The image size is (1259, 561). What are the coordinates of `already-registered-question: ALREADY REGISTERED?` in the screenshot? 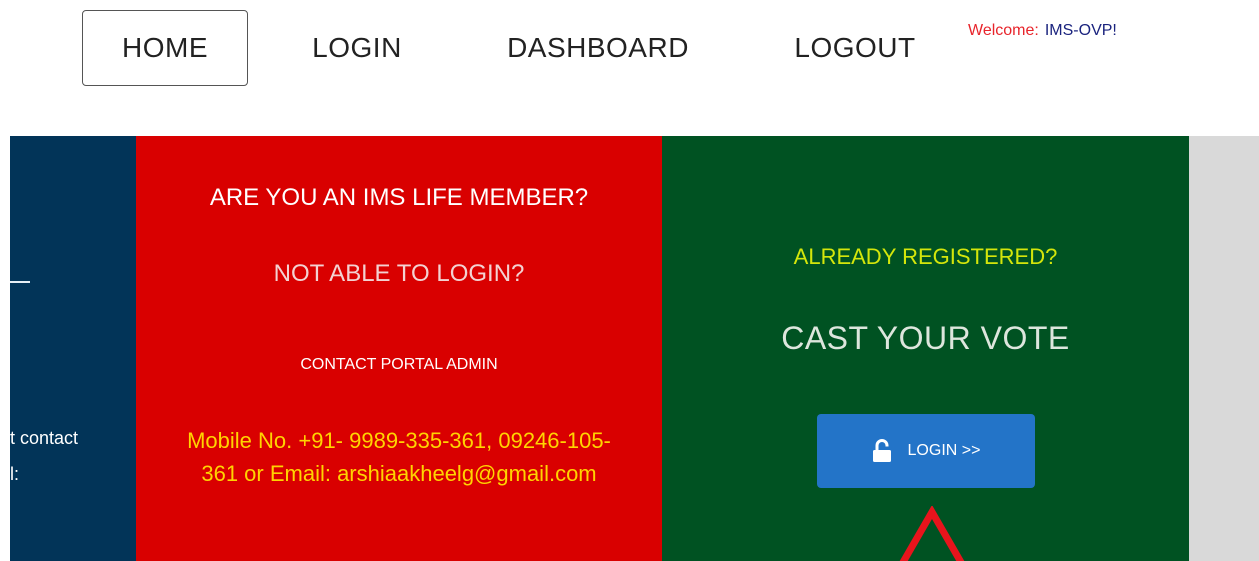 It's located at (925, 256).